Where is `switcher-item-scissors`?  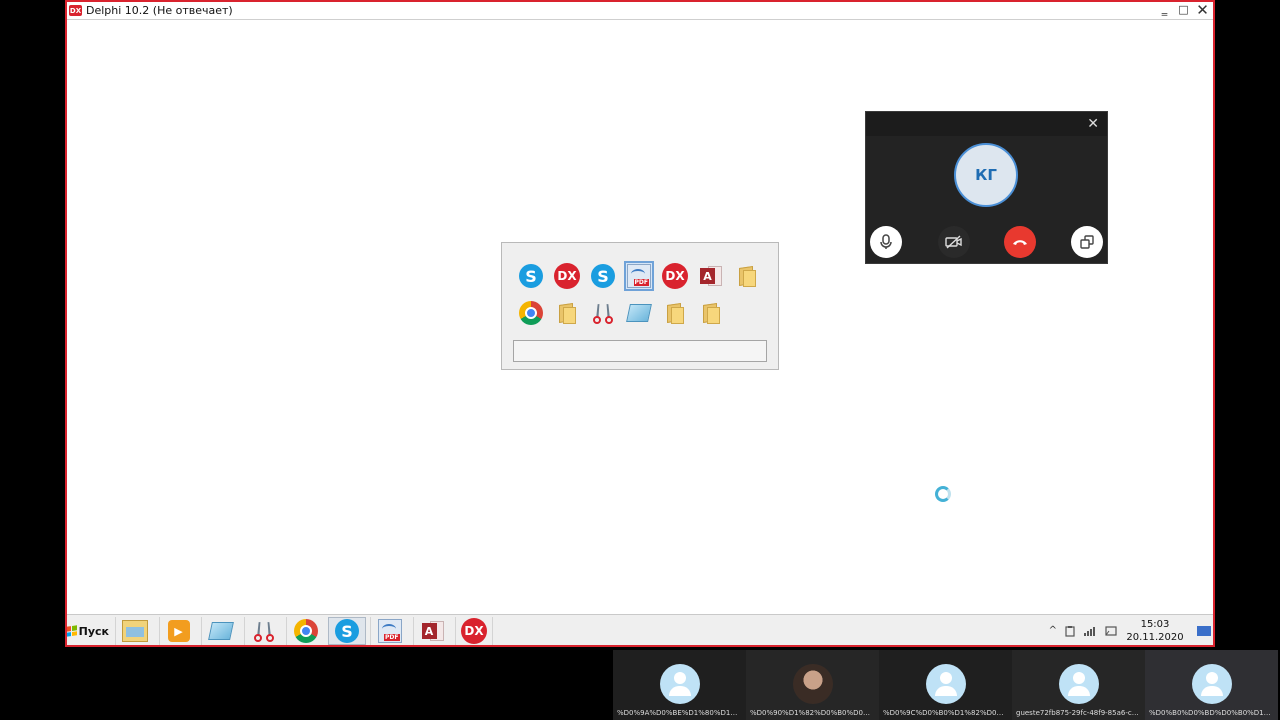
switcher-item-scissors is located at coordinates (603, 313).